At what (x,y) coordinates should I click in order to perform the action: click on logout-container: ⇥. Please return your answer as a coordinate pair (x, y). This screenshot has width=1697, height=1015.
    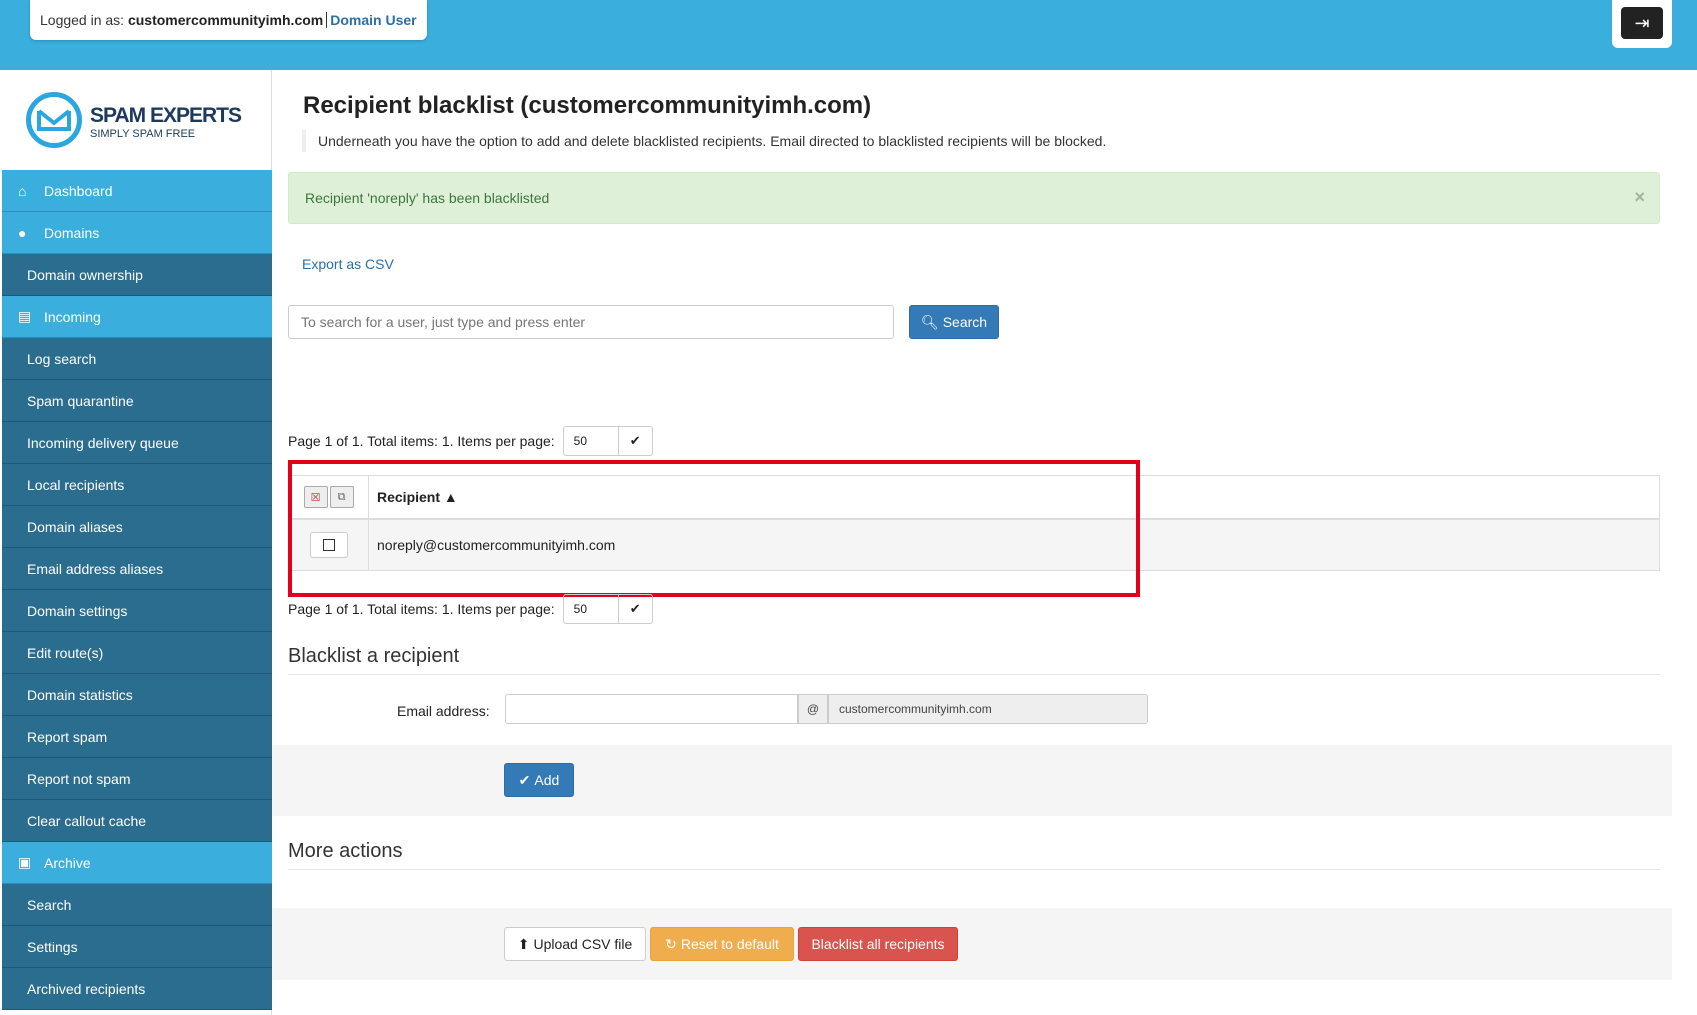
    Looking at the image, I should click on (1642, 24).